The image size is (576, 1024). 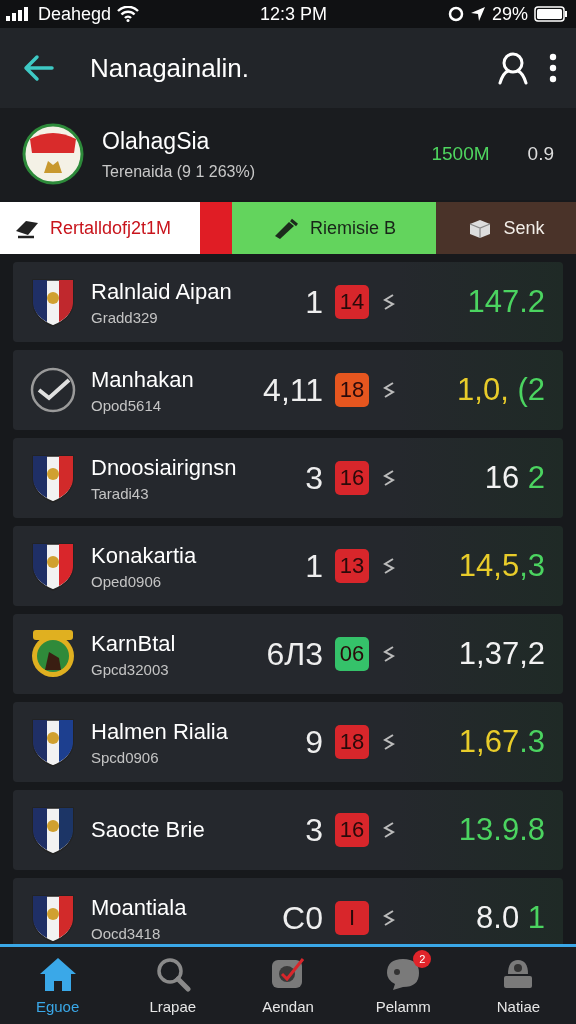 I want to click on team-score: 16 2, so click(x=514, y=478).